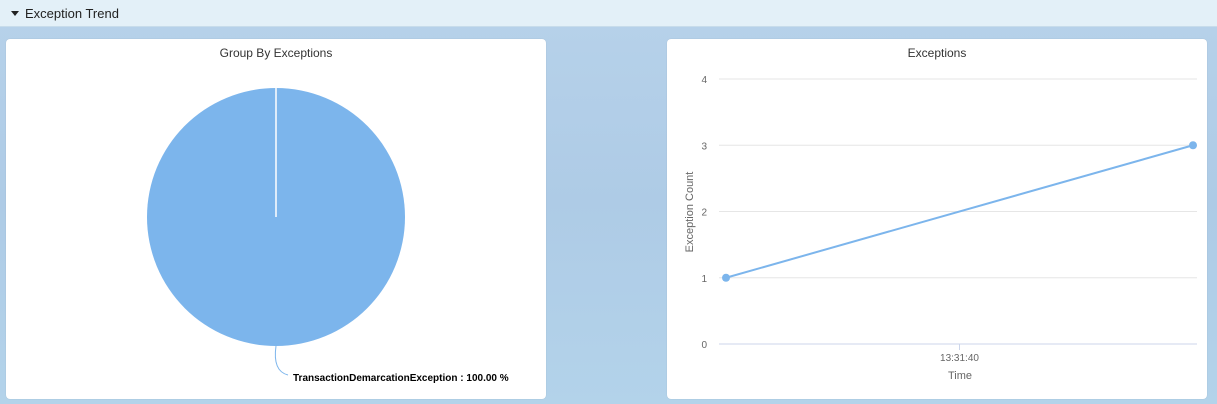  What do you see at coordinates (704, 345) in the screenshot?
I see `y-tick-label: 0` at bounding box center [704, 345].